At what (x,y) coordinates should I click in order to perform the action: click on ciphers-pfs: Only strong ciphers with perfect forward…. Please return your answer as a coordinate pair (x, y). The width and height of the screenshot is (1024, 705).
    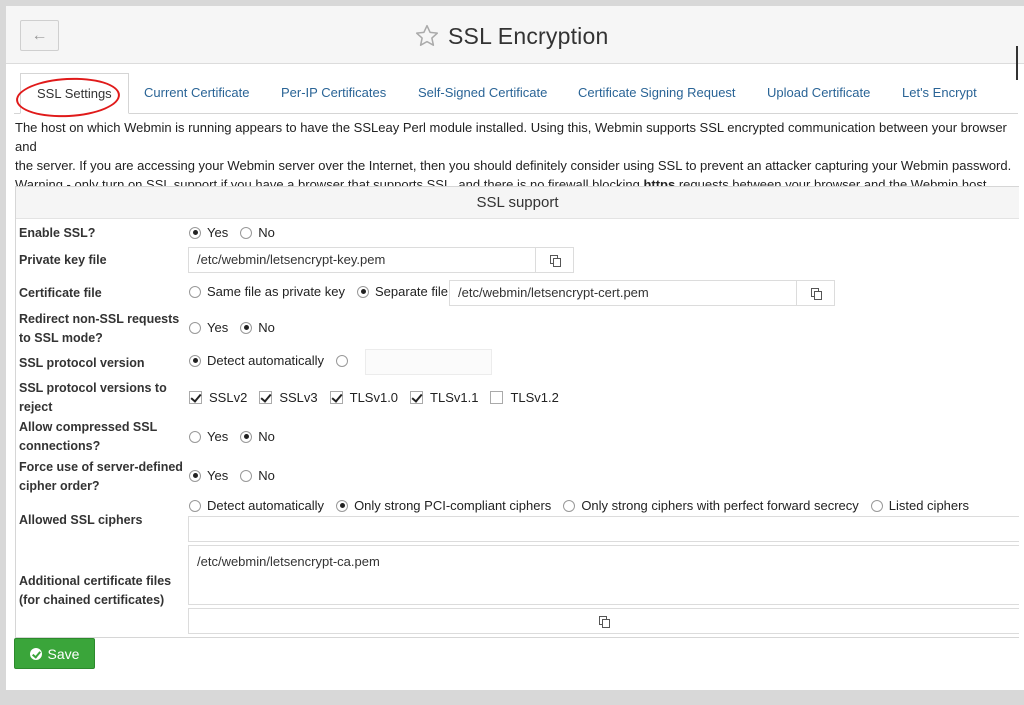
    Looking at the image, I should click on (711, 505).